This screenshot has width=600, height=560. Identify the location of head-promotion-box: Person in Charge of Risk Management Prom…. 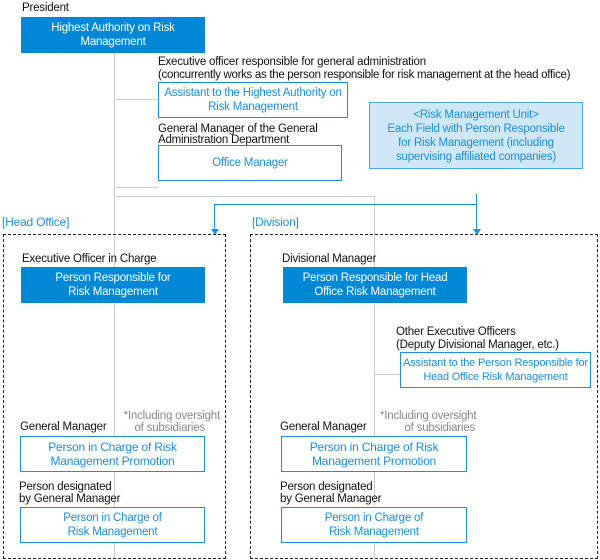
(112, 454).